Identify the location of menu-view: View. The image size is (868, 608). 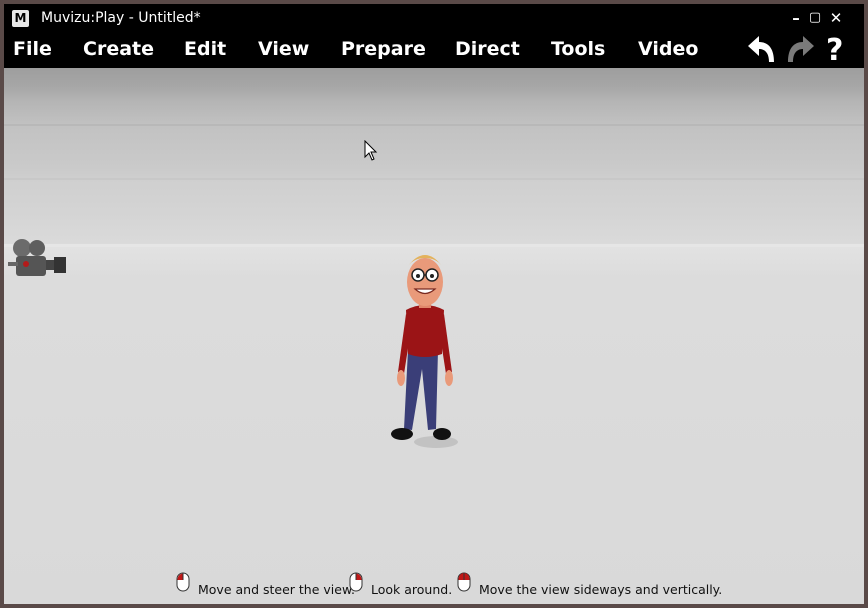
(283, 49).